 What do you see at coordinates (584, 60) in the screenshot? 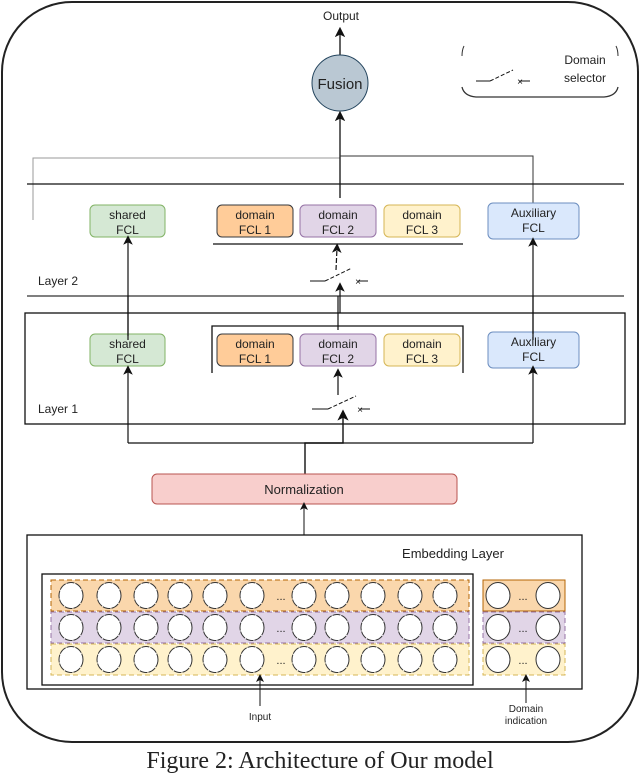
I see `legend-label-line1: Domain` at bounding box center [584, 60].